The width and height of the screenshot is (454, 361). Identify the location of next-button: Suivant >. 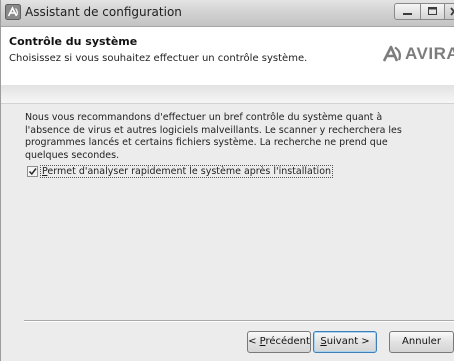
(345, 342).